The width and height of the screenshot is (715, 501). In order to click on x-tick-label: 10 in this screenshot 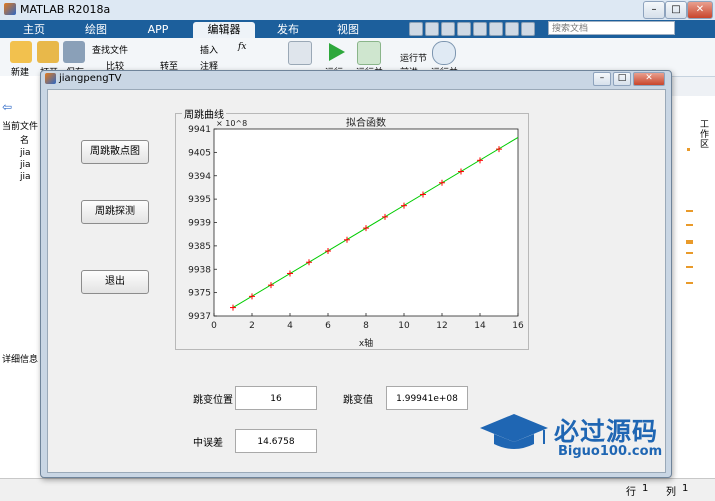, I will do `click(404, 326)`.